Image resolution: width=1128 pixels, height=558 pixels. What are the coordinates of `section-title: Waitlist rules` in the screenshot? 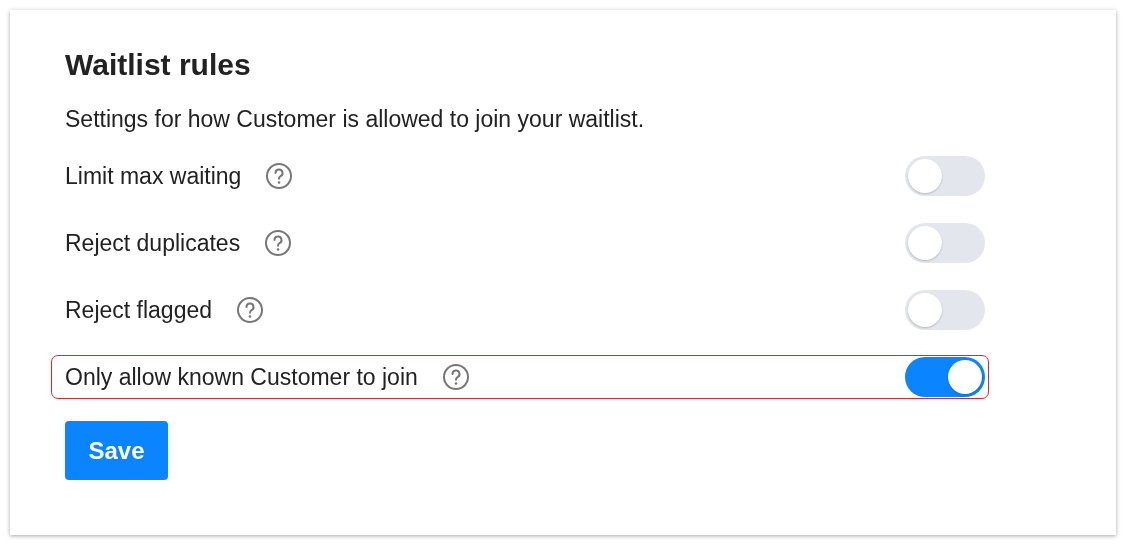 It's located at (158, 65).